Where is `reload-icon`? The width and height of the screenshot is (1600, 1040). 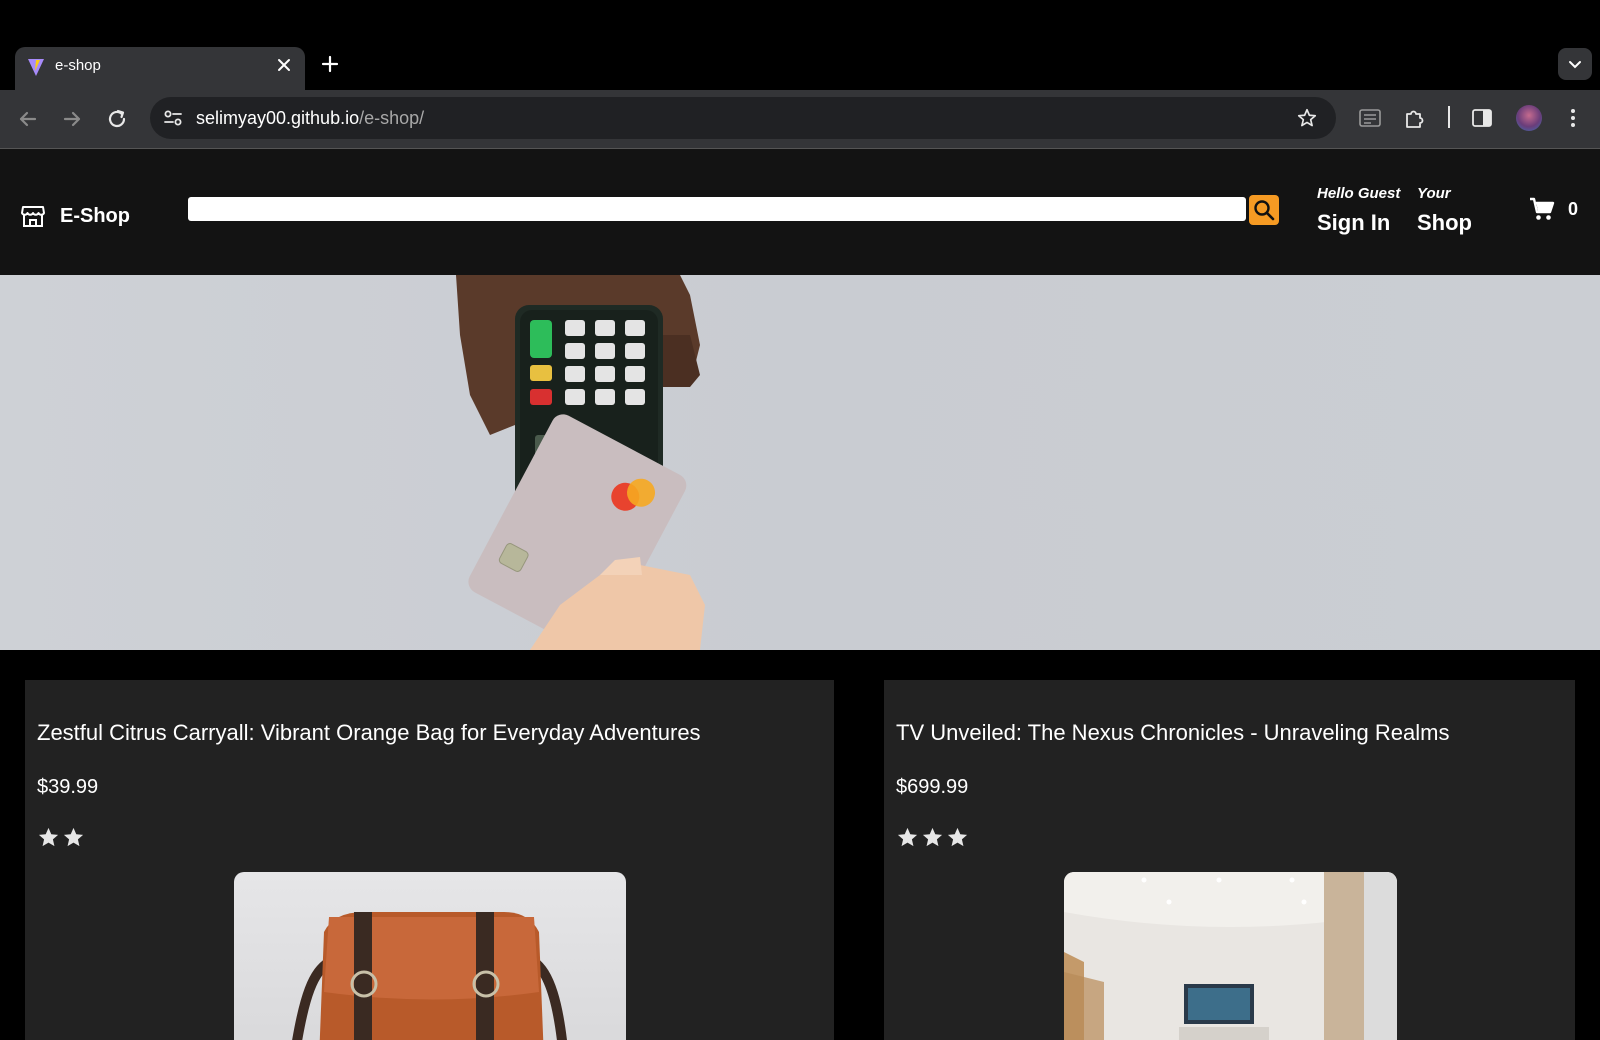 reload-icon is located at coordinates (117, 119).